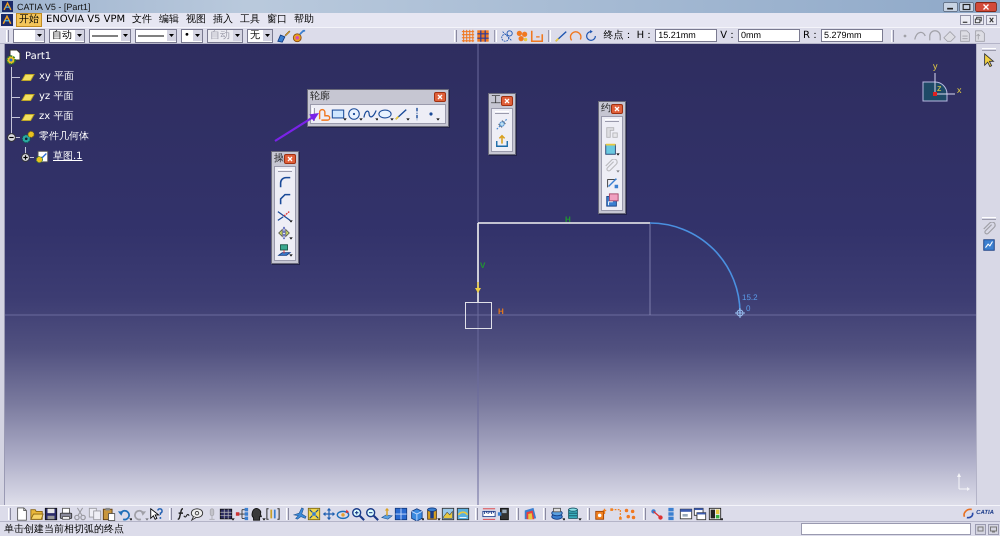  I want to click on input-field, so click(886, 529).